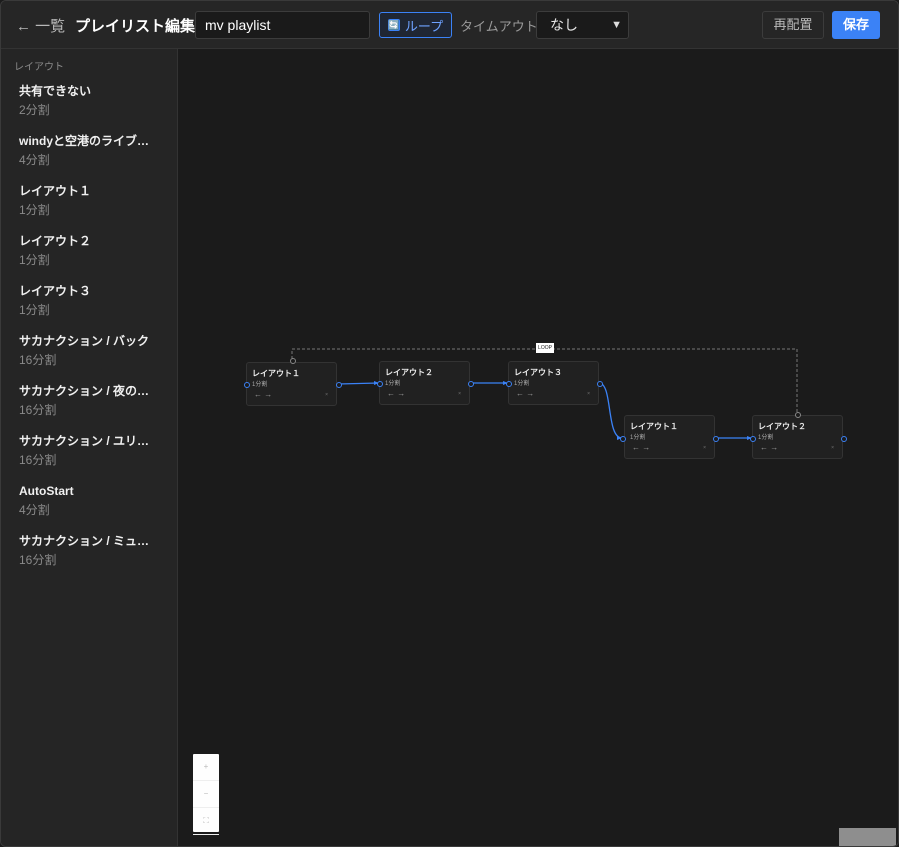  What do you see at coordinates (34, 110) in the screenshot?
I see `layout-item-split: 2分割` at bounding box center [34, 110].